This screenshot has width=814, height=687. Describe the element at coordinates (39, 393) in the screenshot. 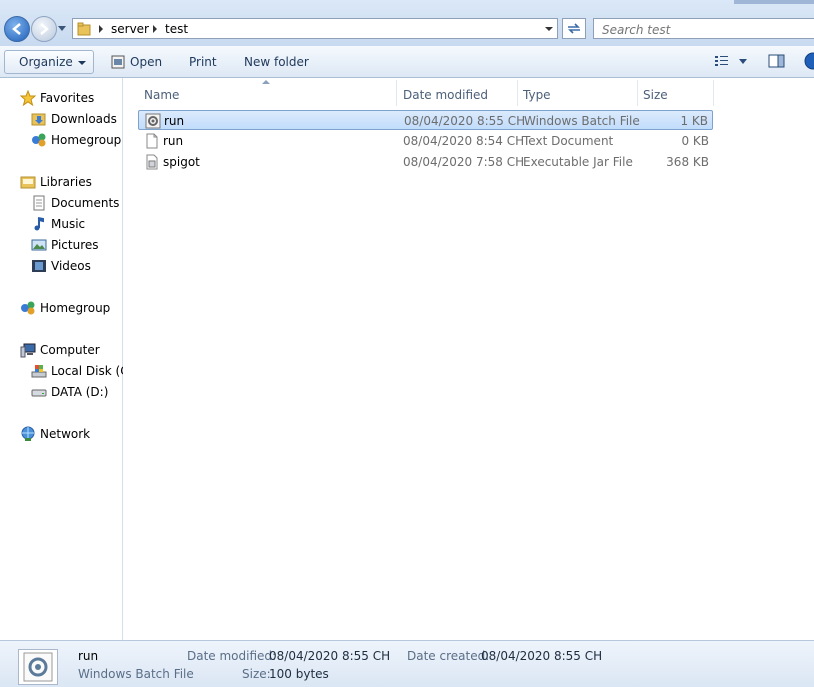

I see `hard-drive-icon` at that location.